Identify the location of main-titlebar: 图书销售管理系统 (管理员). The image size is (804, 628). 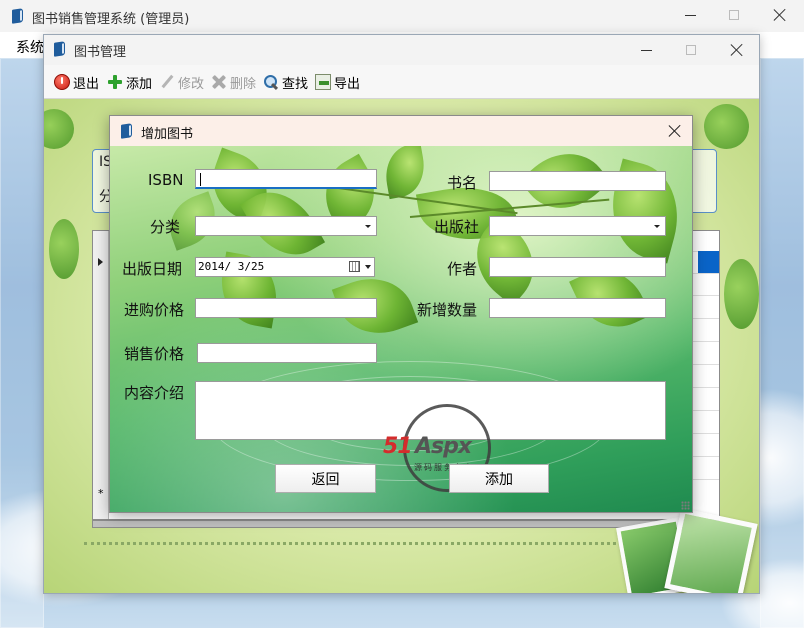
(402, 16).